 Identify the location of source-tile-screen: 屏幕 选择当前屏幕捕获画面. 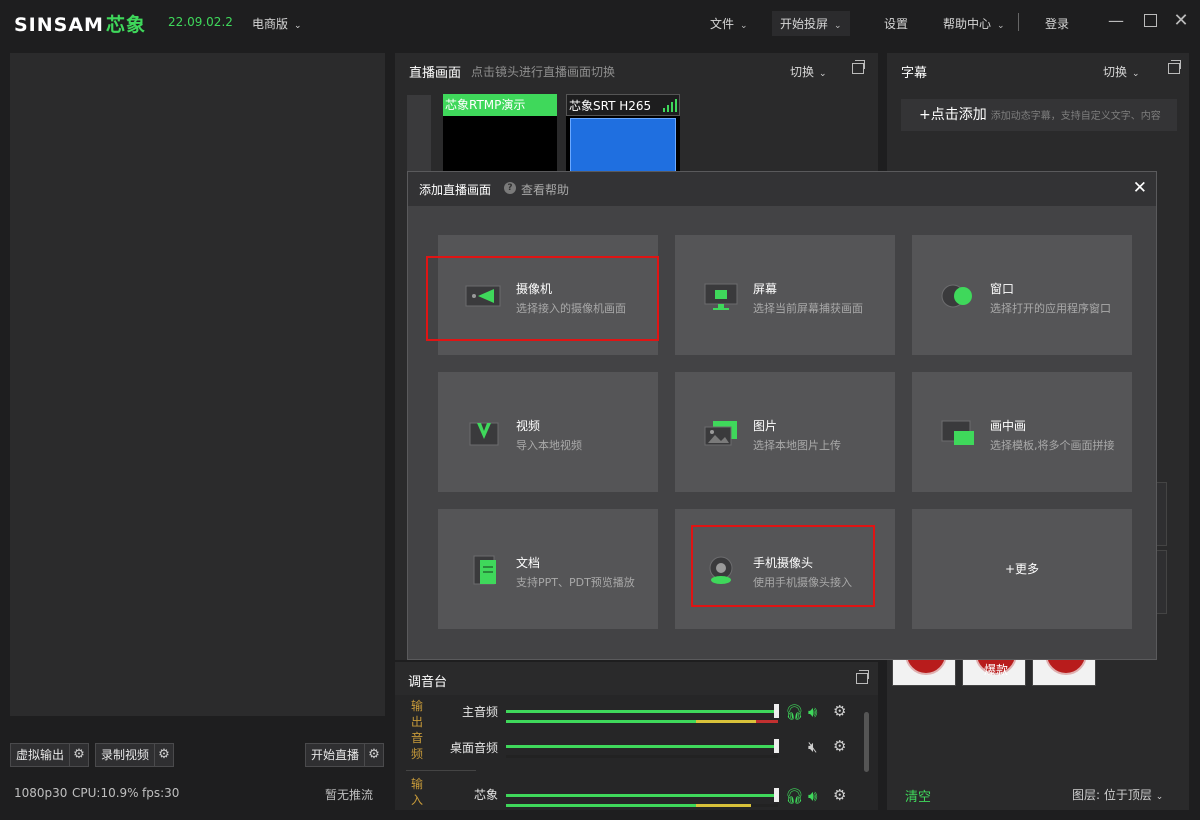
(785, 295).